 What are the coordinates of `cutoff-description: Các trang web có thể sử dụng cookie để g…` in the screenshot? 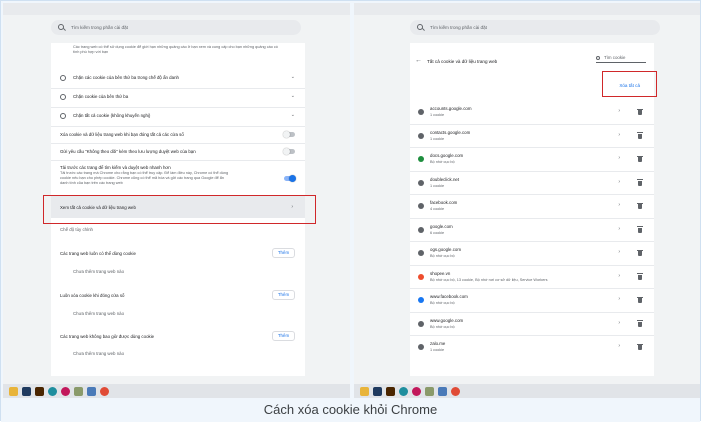 It's located at (175, 49).